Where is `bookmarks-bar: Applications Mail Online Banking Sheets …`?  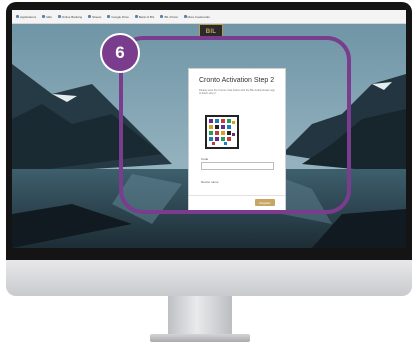 bookmarks-bar: Applications Mail Online Banking Sheets … is located at coordinates (209, 17).